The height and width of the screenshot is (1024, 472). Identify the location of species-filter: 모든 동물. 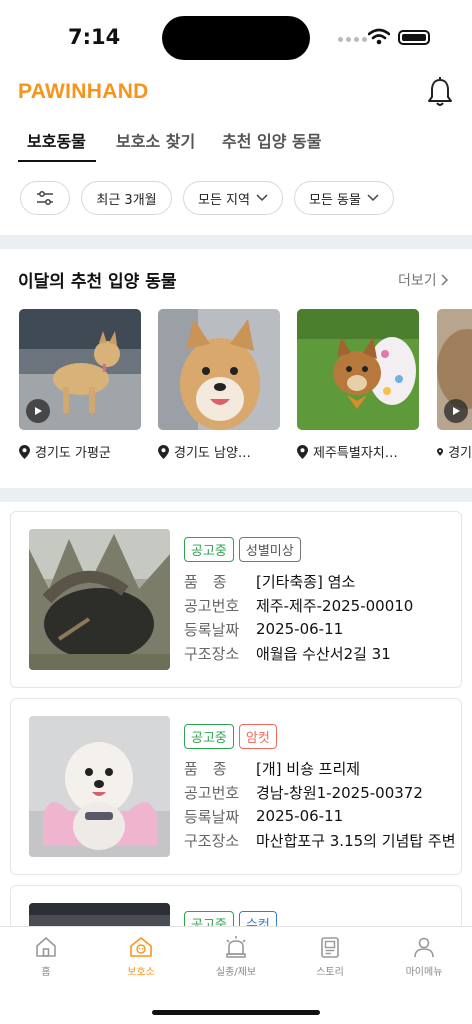
(344, 198).